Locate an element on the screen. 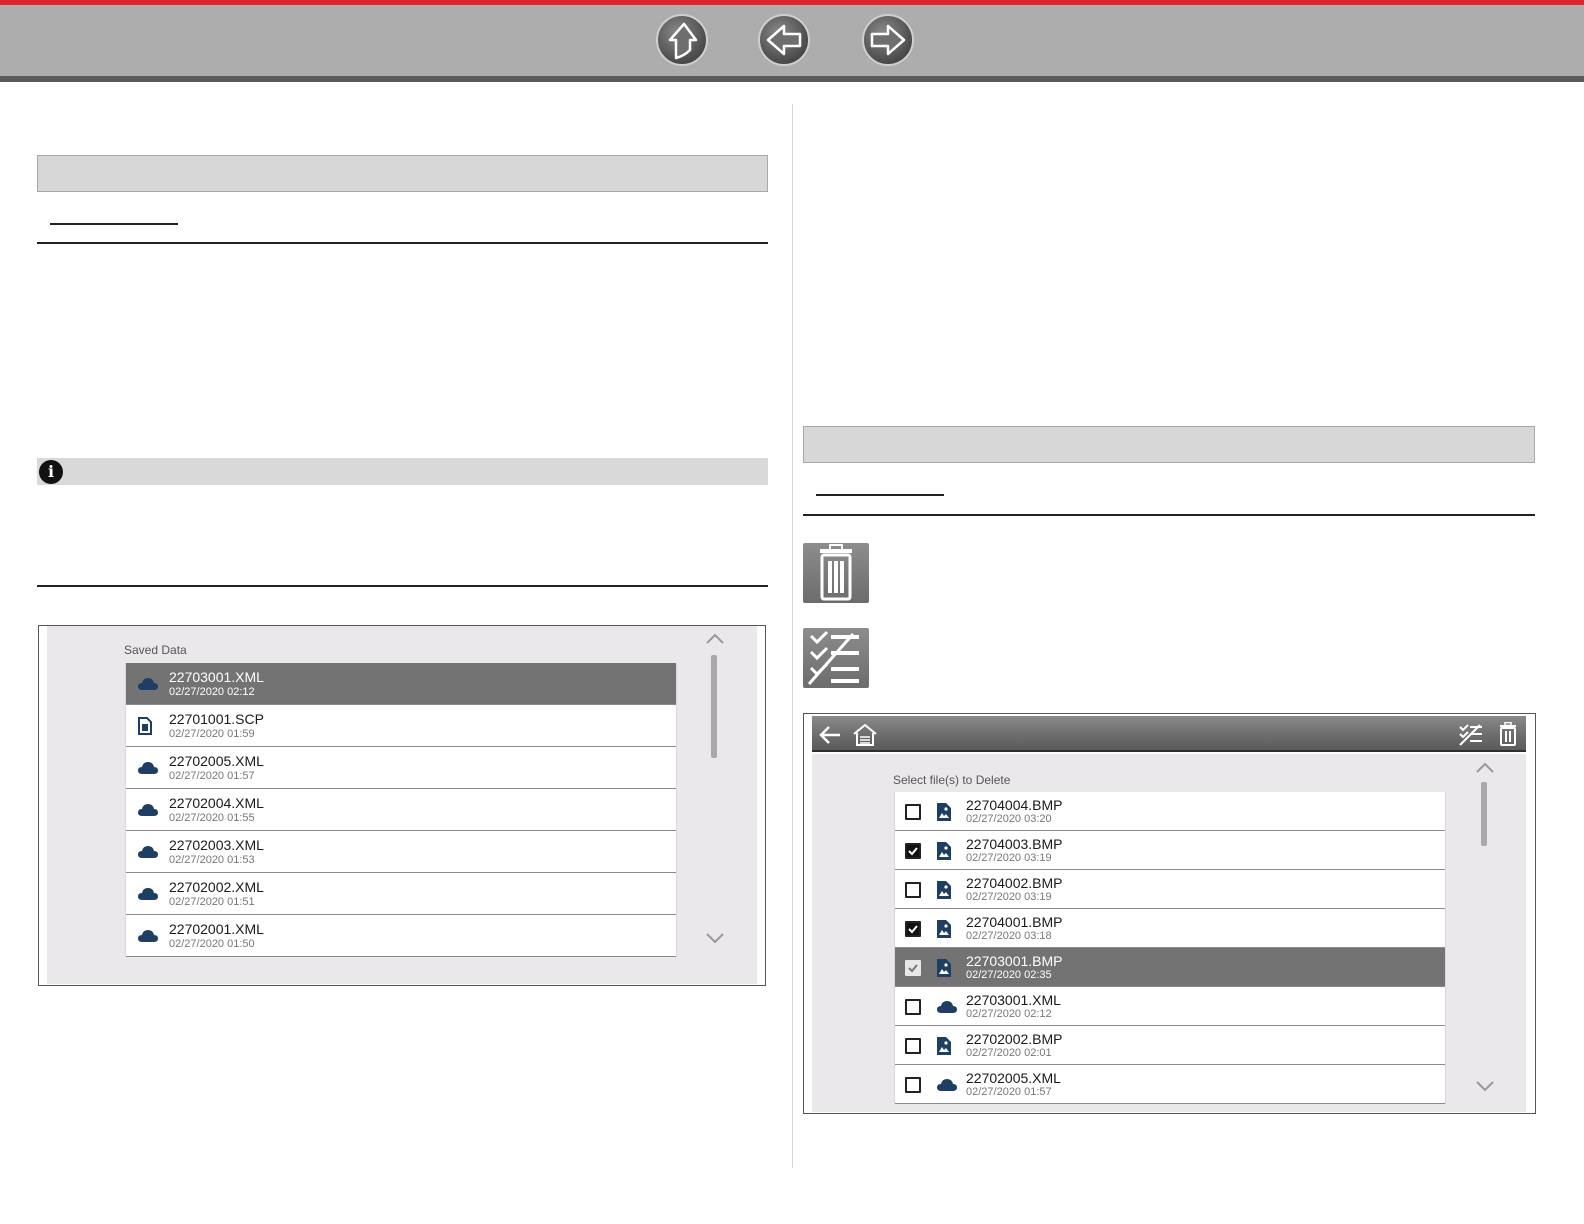 This screenshot has height=1224, width=1584. chevron-down-icon is located at coordinates (1485, 1086).